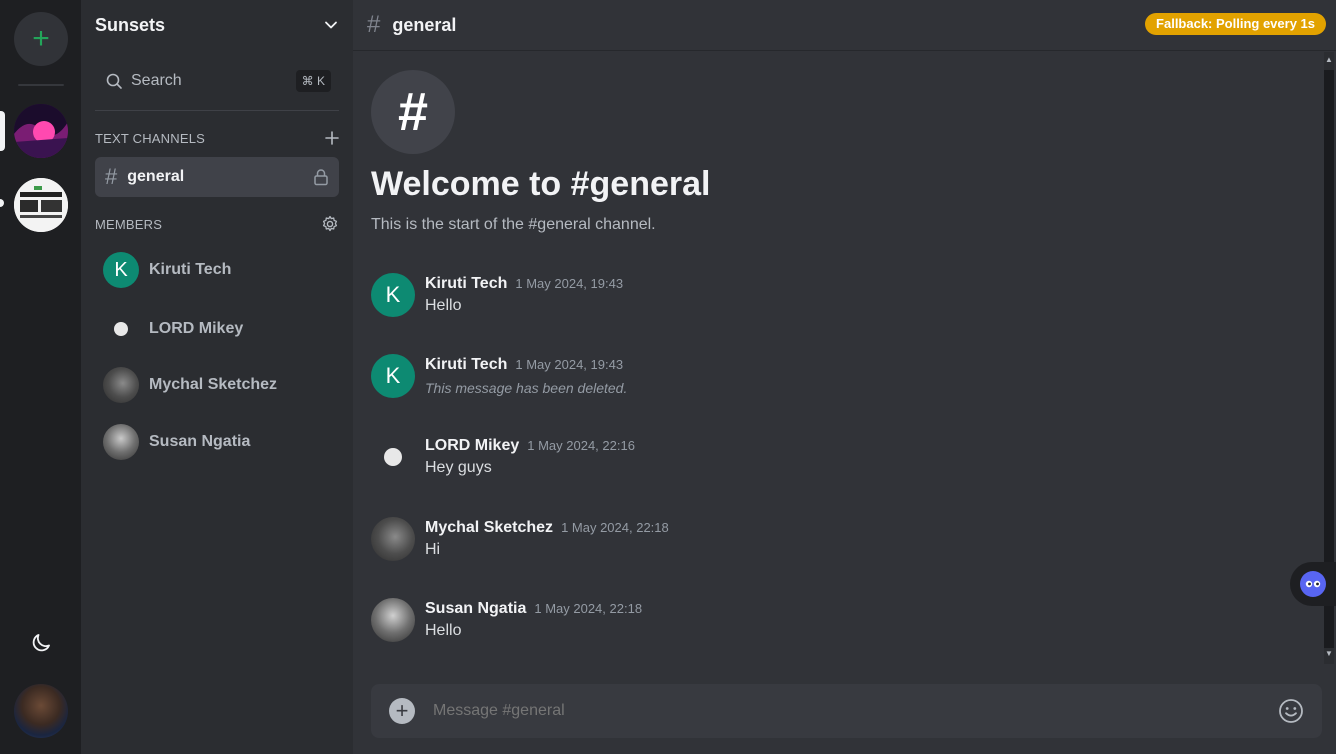 The width and height of the screenshot is (1336, 754). What do you see at coordinates (424, 24) in the screenshot?
I see `channel-title: general` at bounding box center [424, 24].